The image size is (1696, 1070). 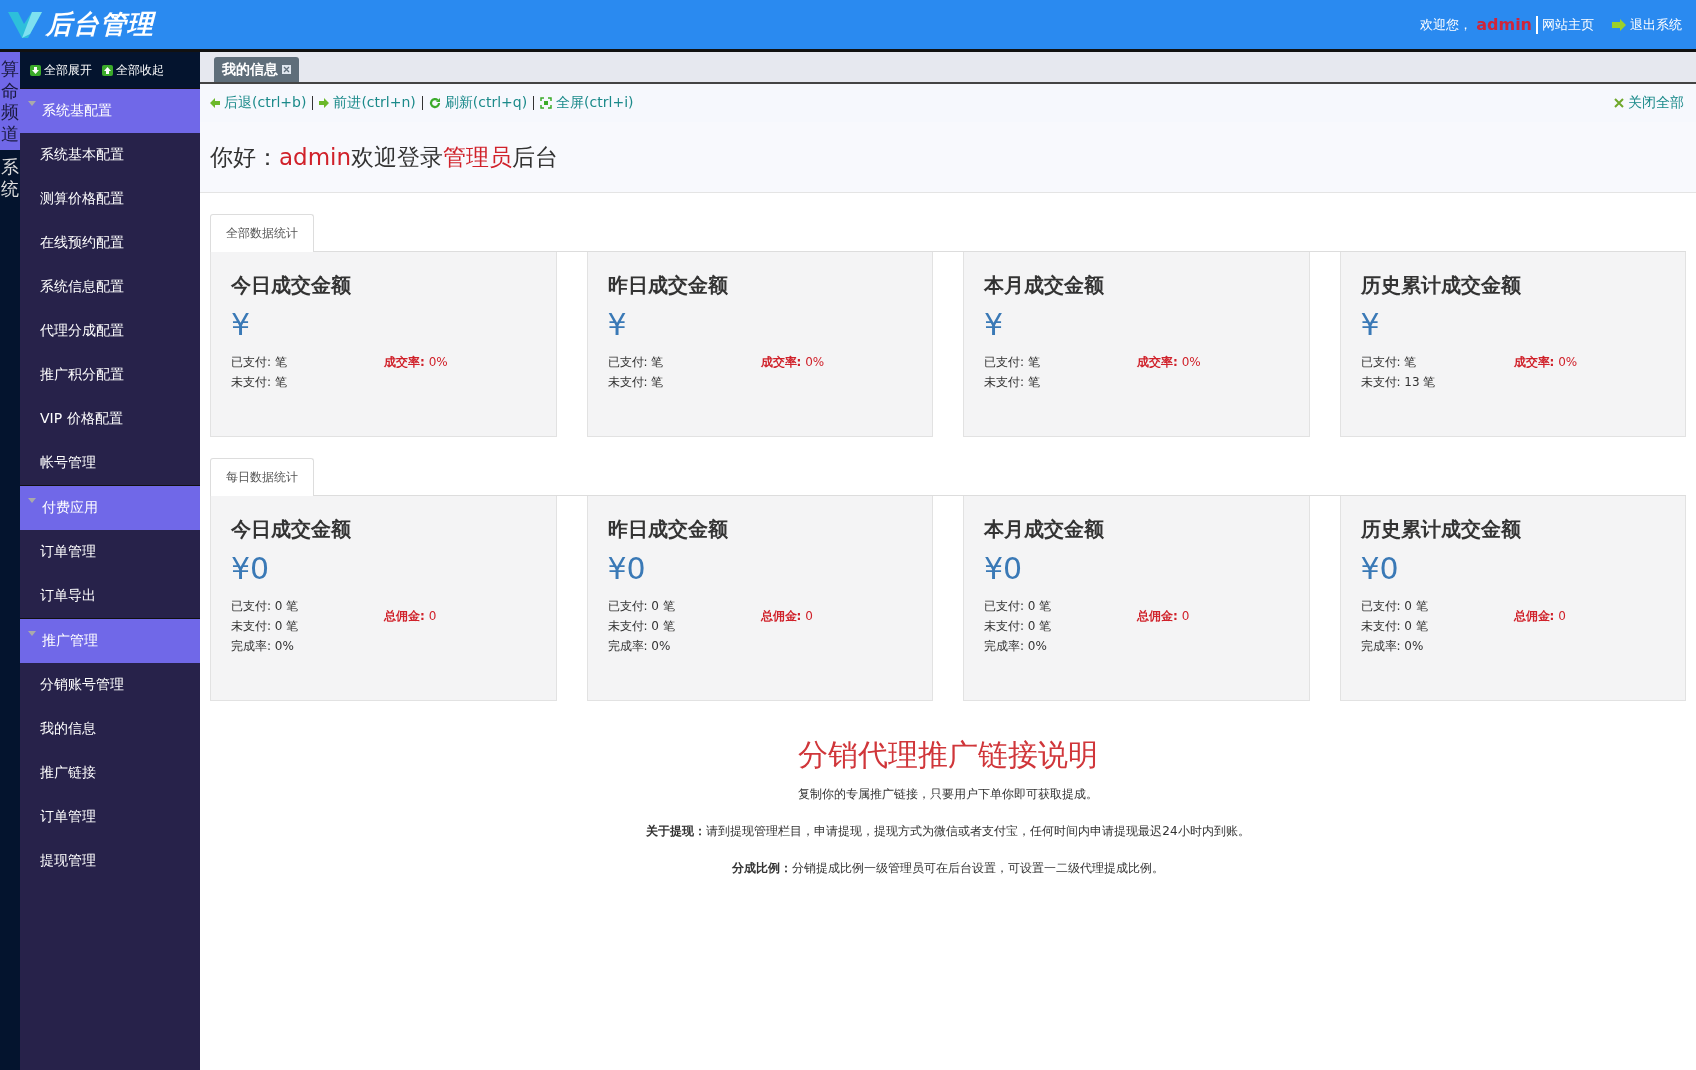 What do you see at coordinates (1656, 24) in the screenshot?
I see `logout-link: 退出系统` at bounding box center [1656, 24].